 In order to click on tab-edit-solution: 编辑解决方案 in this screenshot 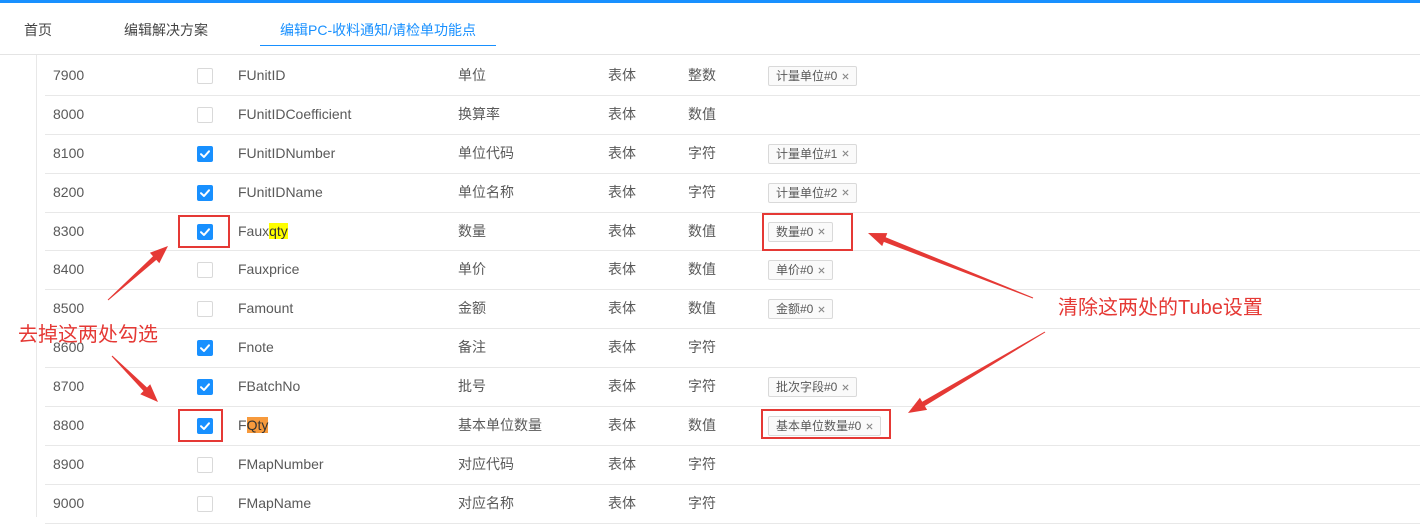, I will do `click(166, 31)`.